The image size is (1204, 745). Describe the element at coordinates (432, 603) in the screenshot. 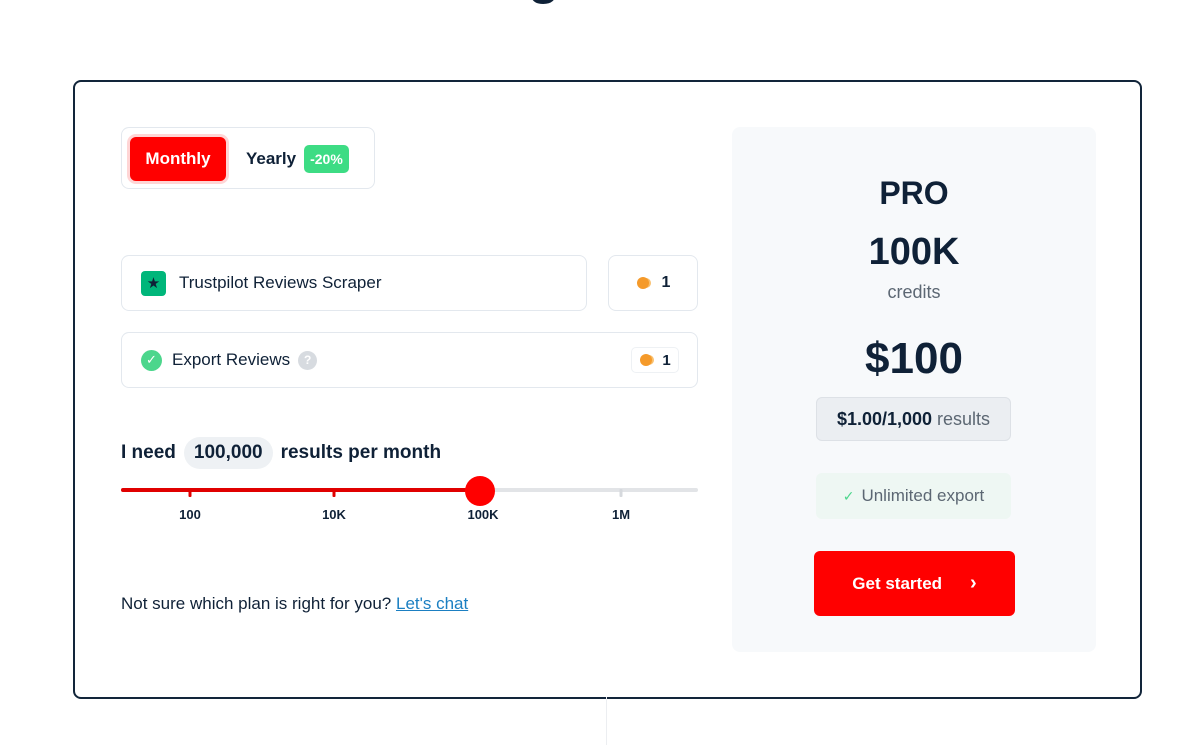

I see `lets-chat-link: Let's chat` at that location.